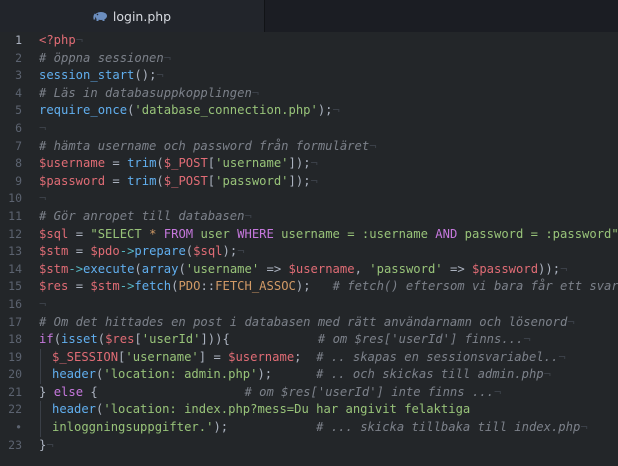 The height and width of the screenshot is (466, 618). Describe the element at coordinates (145, 75) in the screenshot. I see `code-token: ();` at that location.